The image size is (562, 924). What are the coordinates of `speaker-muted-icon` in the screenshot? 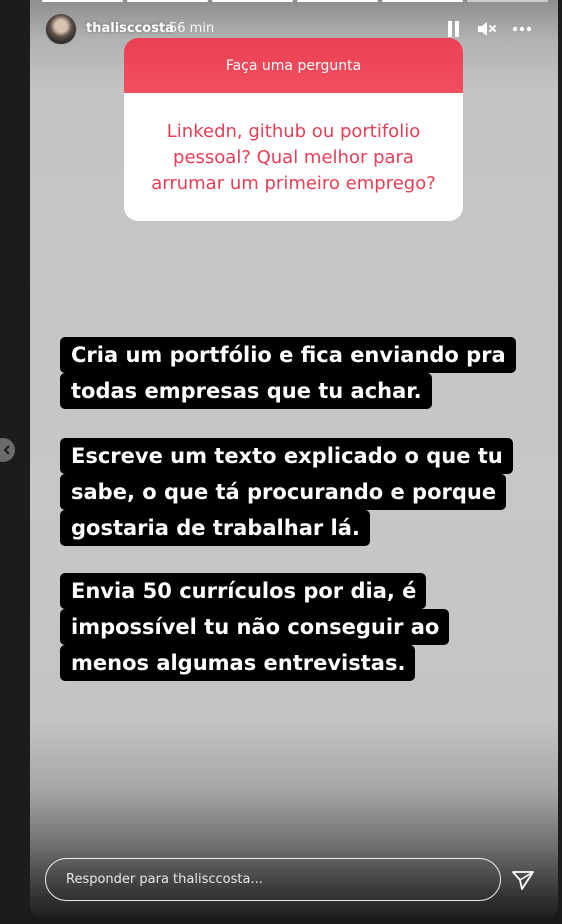 It's located at (487, 29).